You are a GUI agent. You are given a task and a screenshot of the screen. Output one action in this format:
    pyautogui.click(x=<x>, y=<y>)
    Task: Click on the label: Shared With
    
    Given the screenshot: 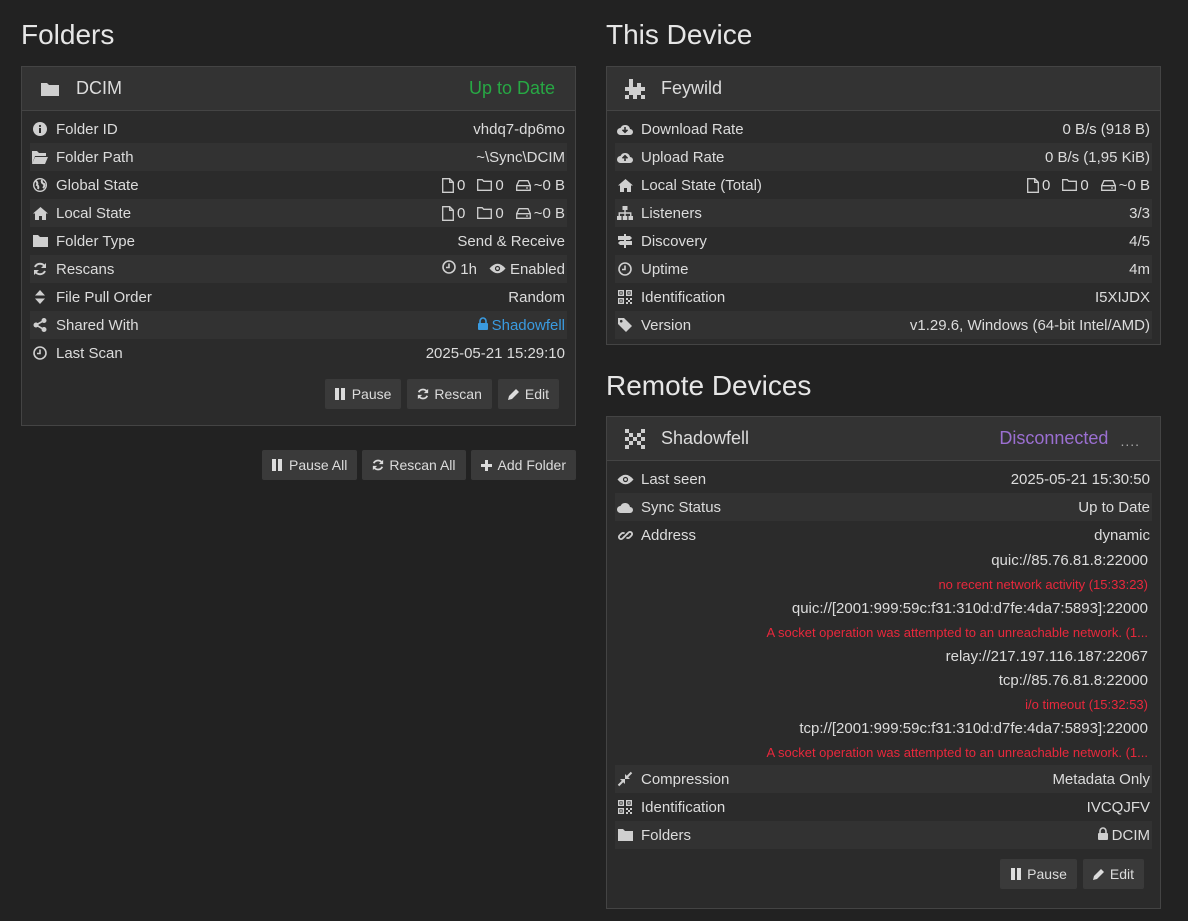 What is the action you would take?
    pyautogui.click(x=97, y=325)
    